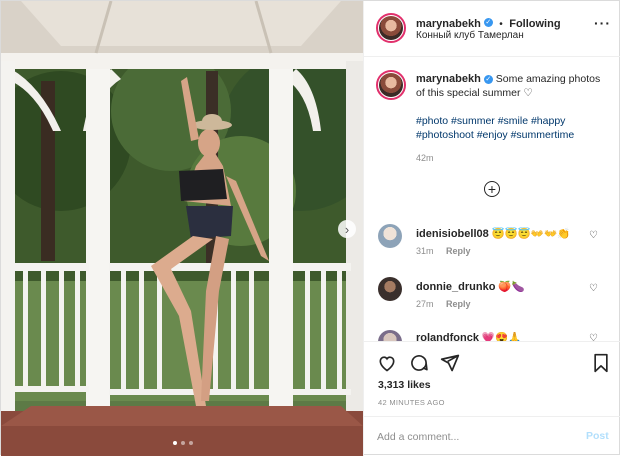 Image resolution: width=620 pixels, height=457 pixels. Describe the element at coordinates (488, 79) in the screenshot. I see `caption-verified-badge-icon: ✓` at that location.